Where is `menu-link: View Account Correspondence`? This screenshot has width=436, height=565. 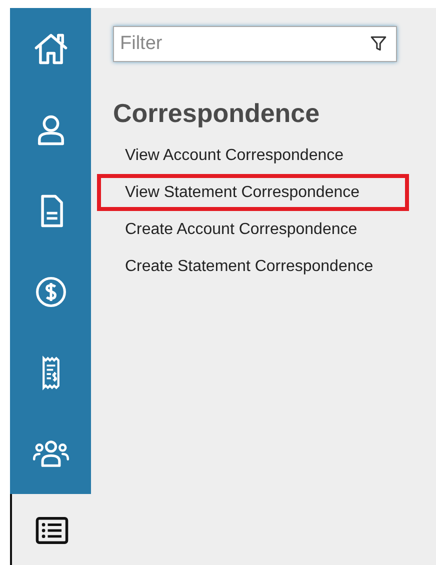
menu-link: View Account Correspondence is located at coordinates (234, 155).